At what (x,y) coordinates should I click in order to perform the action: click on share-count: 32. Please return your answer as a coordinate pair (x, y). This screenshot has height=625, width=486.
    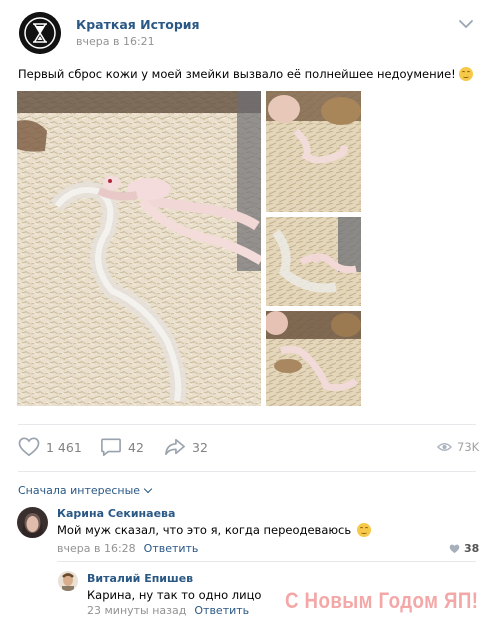
    Looking at the image, I should click on (200, 447).